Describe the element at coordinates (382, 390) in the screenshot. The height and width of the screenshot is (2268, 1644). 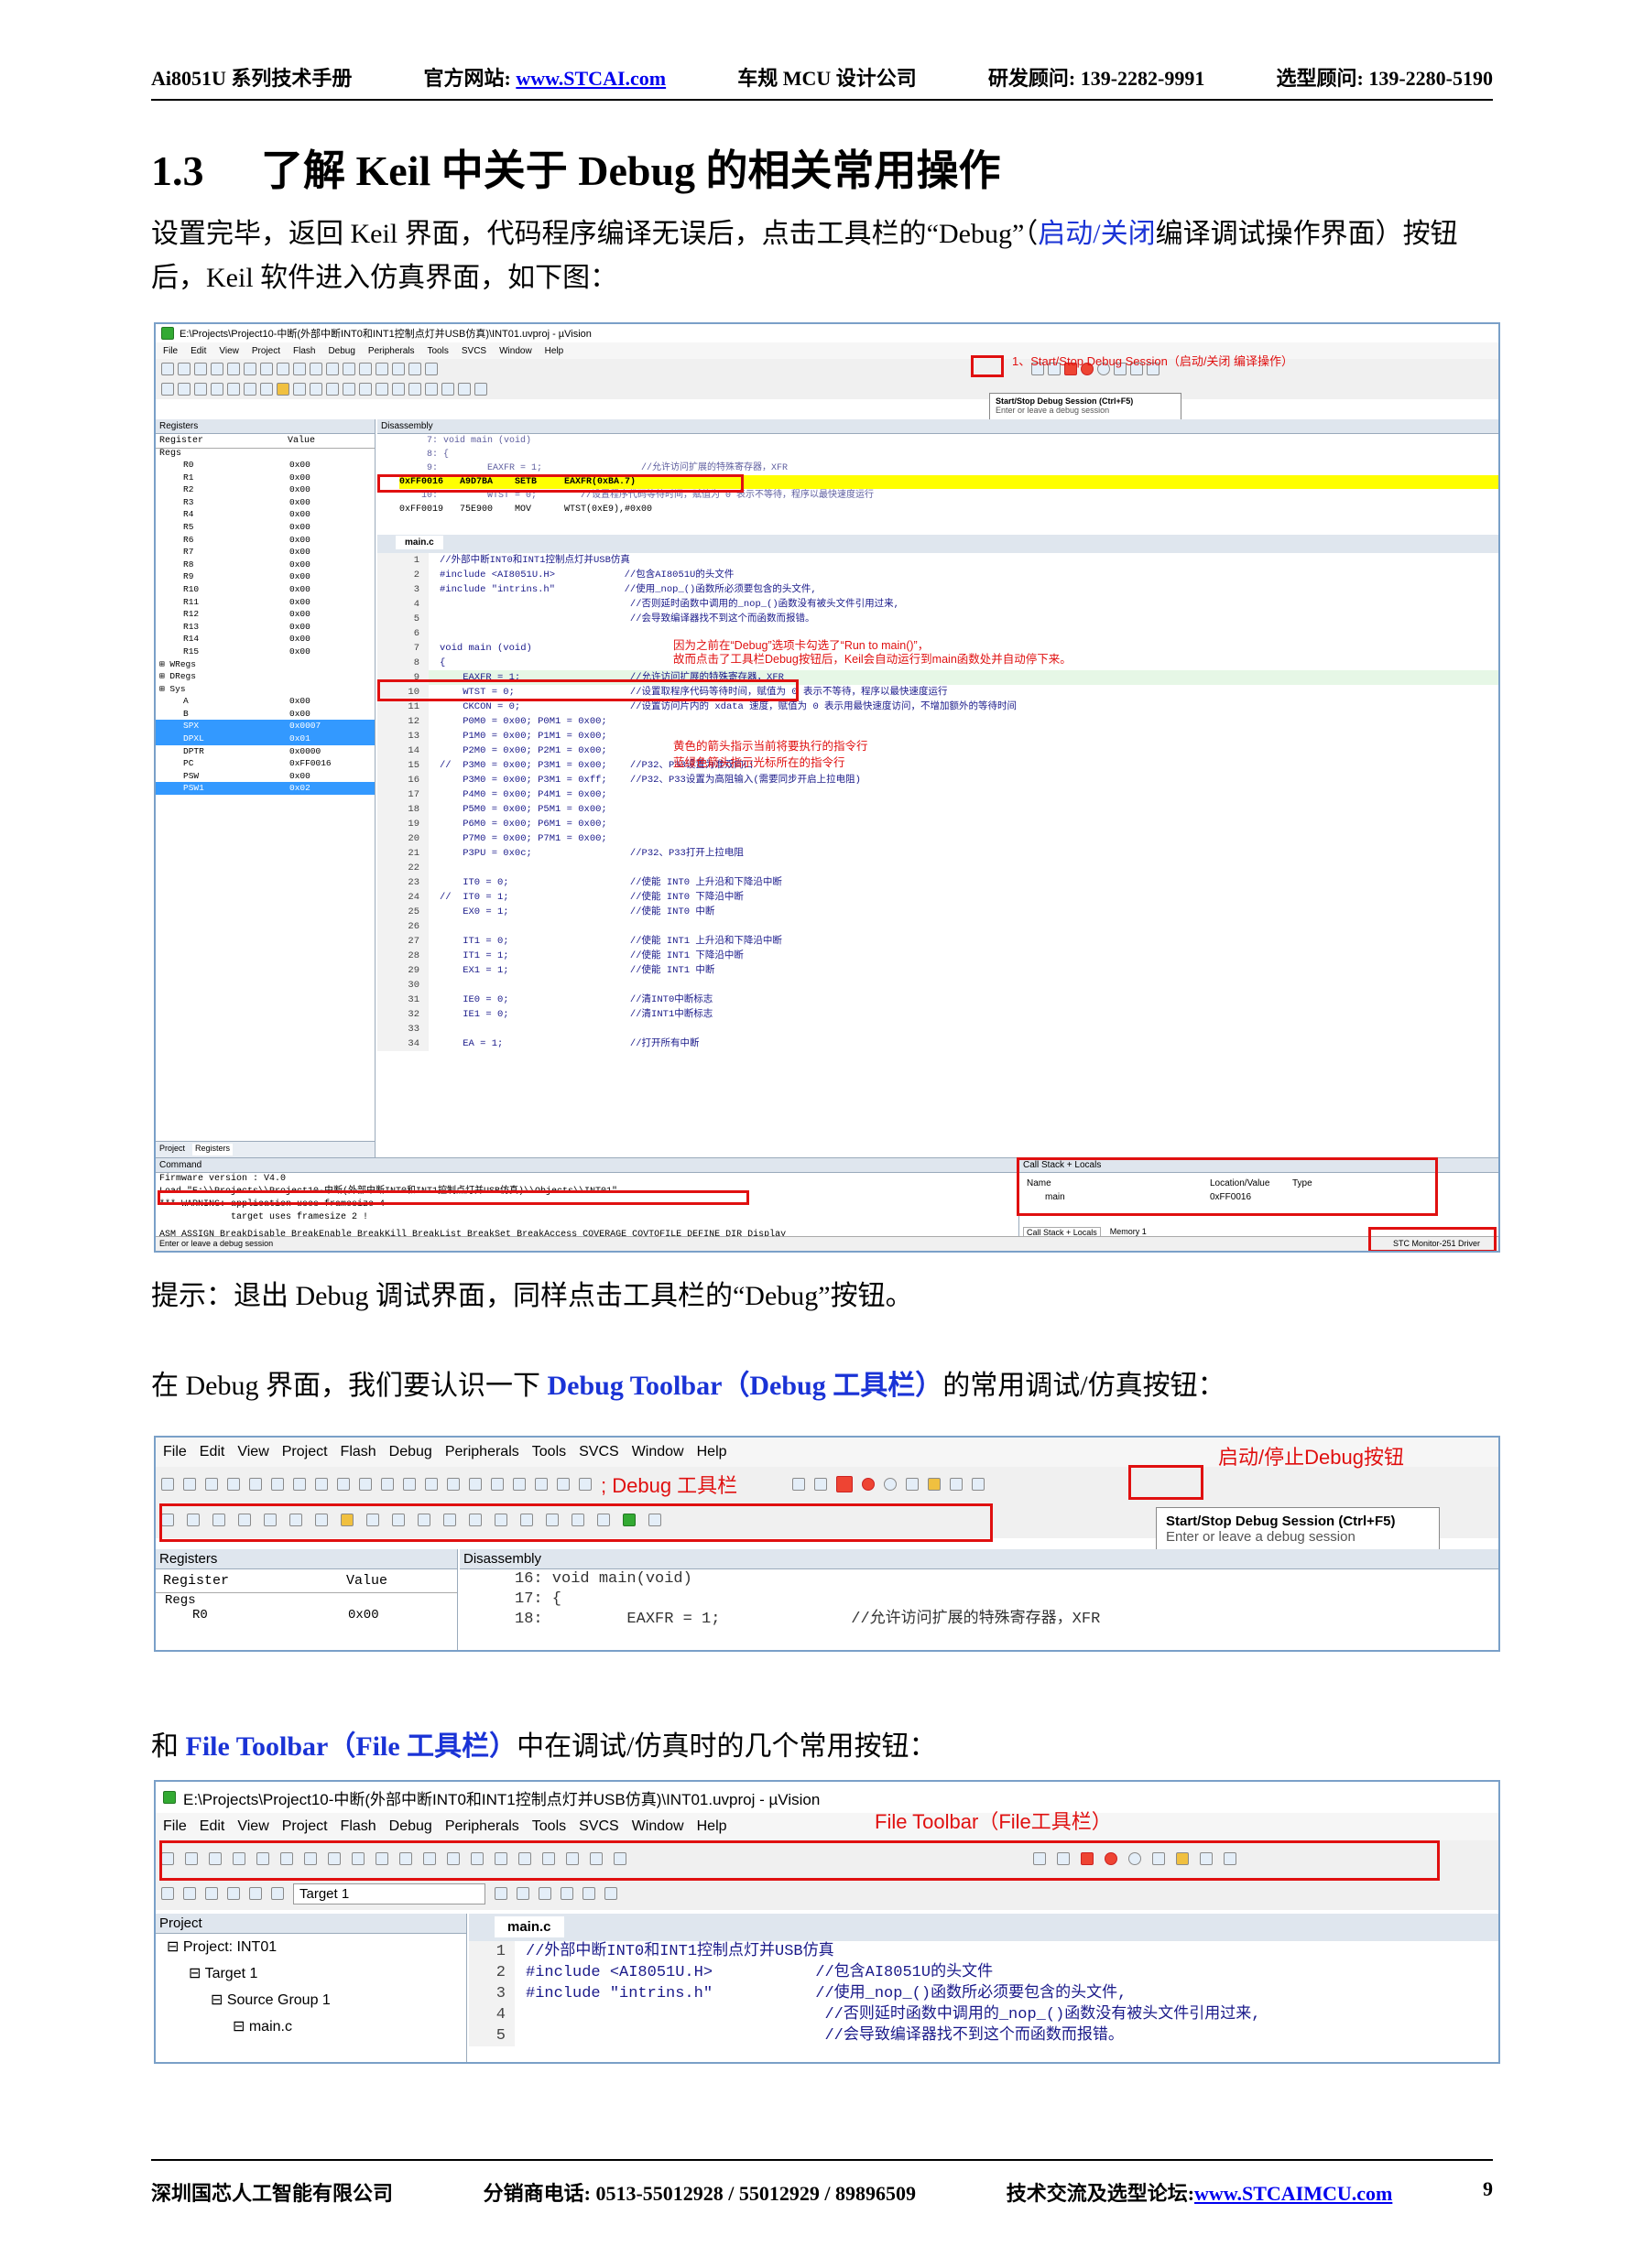
I see `watch-window-icon` at that location.